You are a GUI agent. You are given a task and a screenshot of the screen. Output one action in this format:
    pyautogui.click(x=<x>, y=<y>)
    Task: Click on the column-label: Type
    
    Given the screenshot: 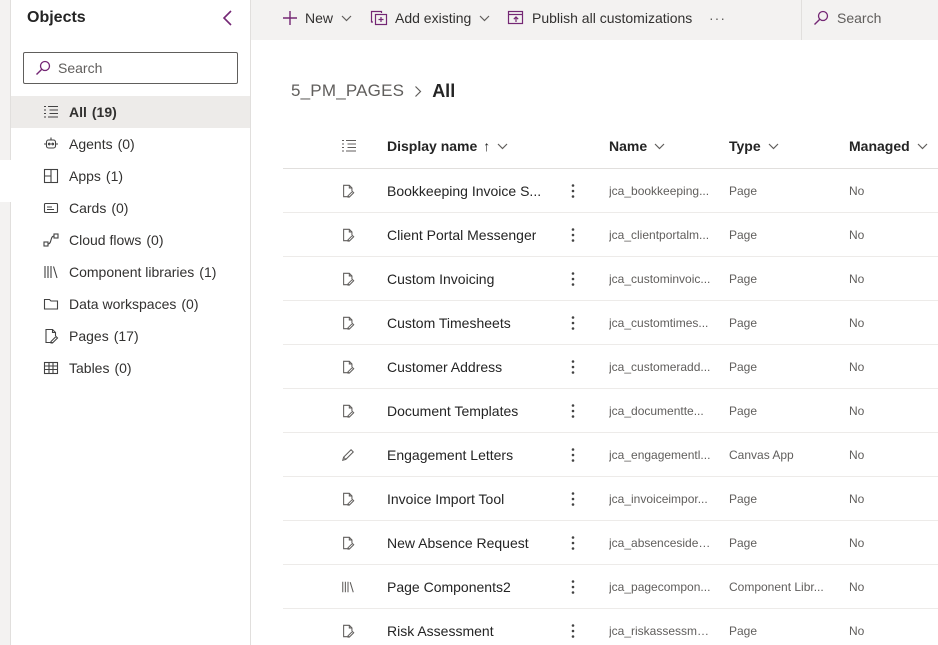 What is the action you would take?
    pyautogui.click(x=745, y=146)
    